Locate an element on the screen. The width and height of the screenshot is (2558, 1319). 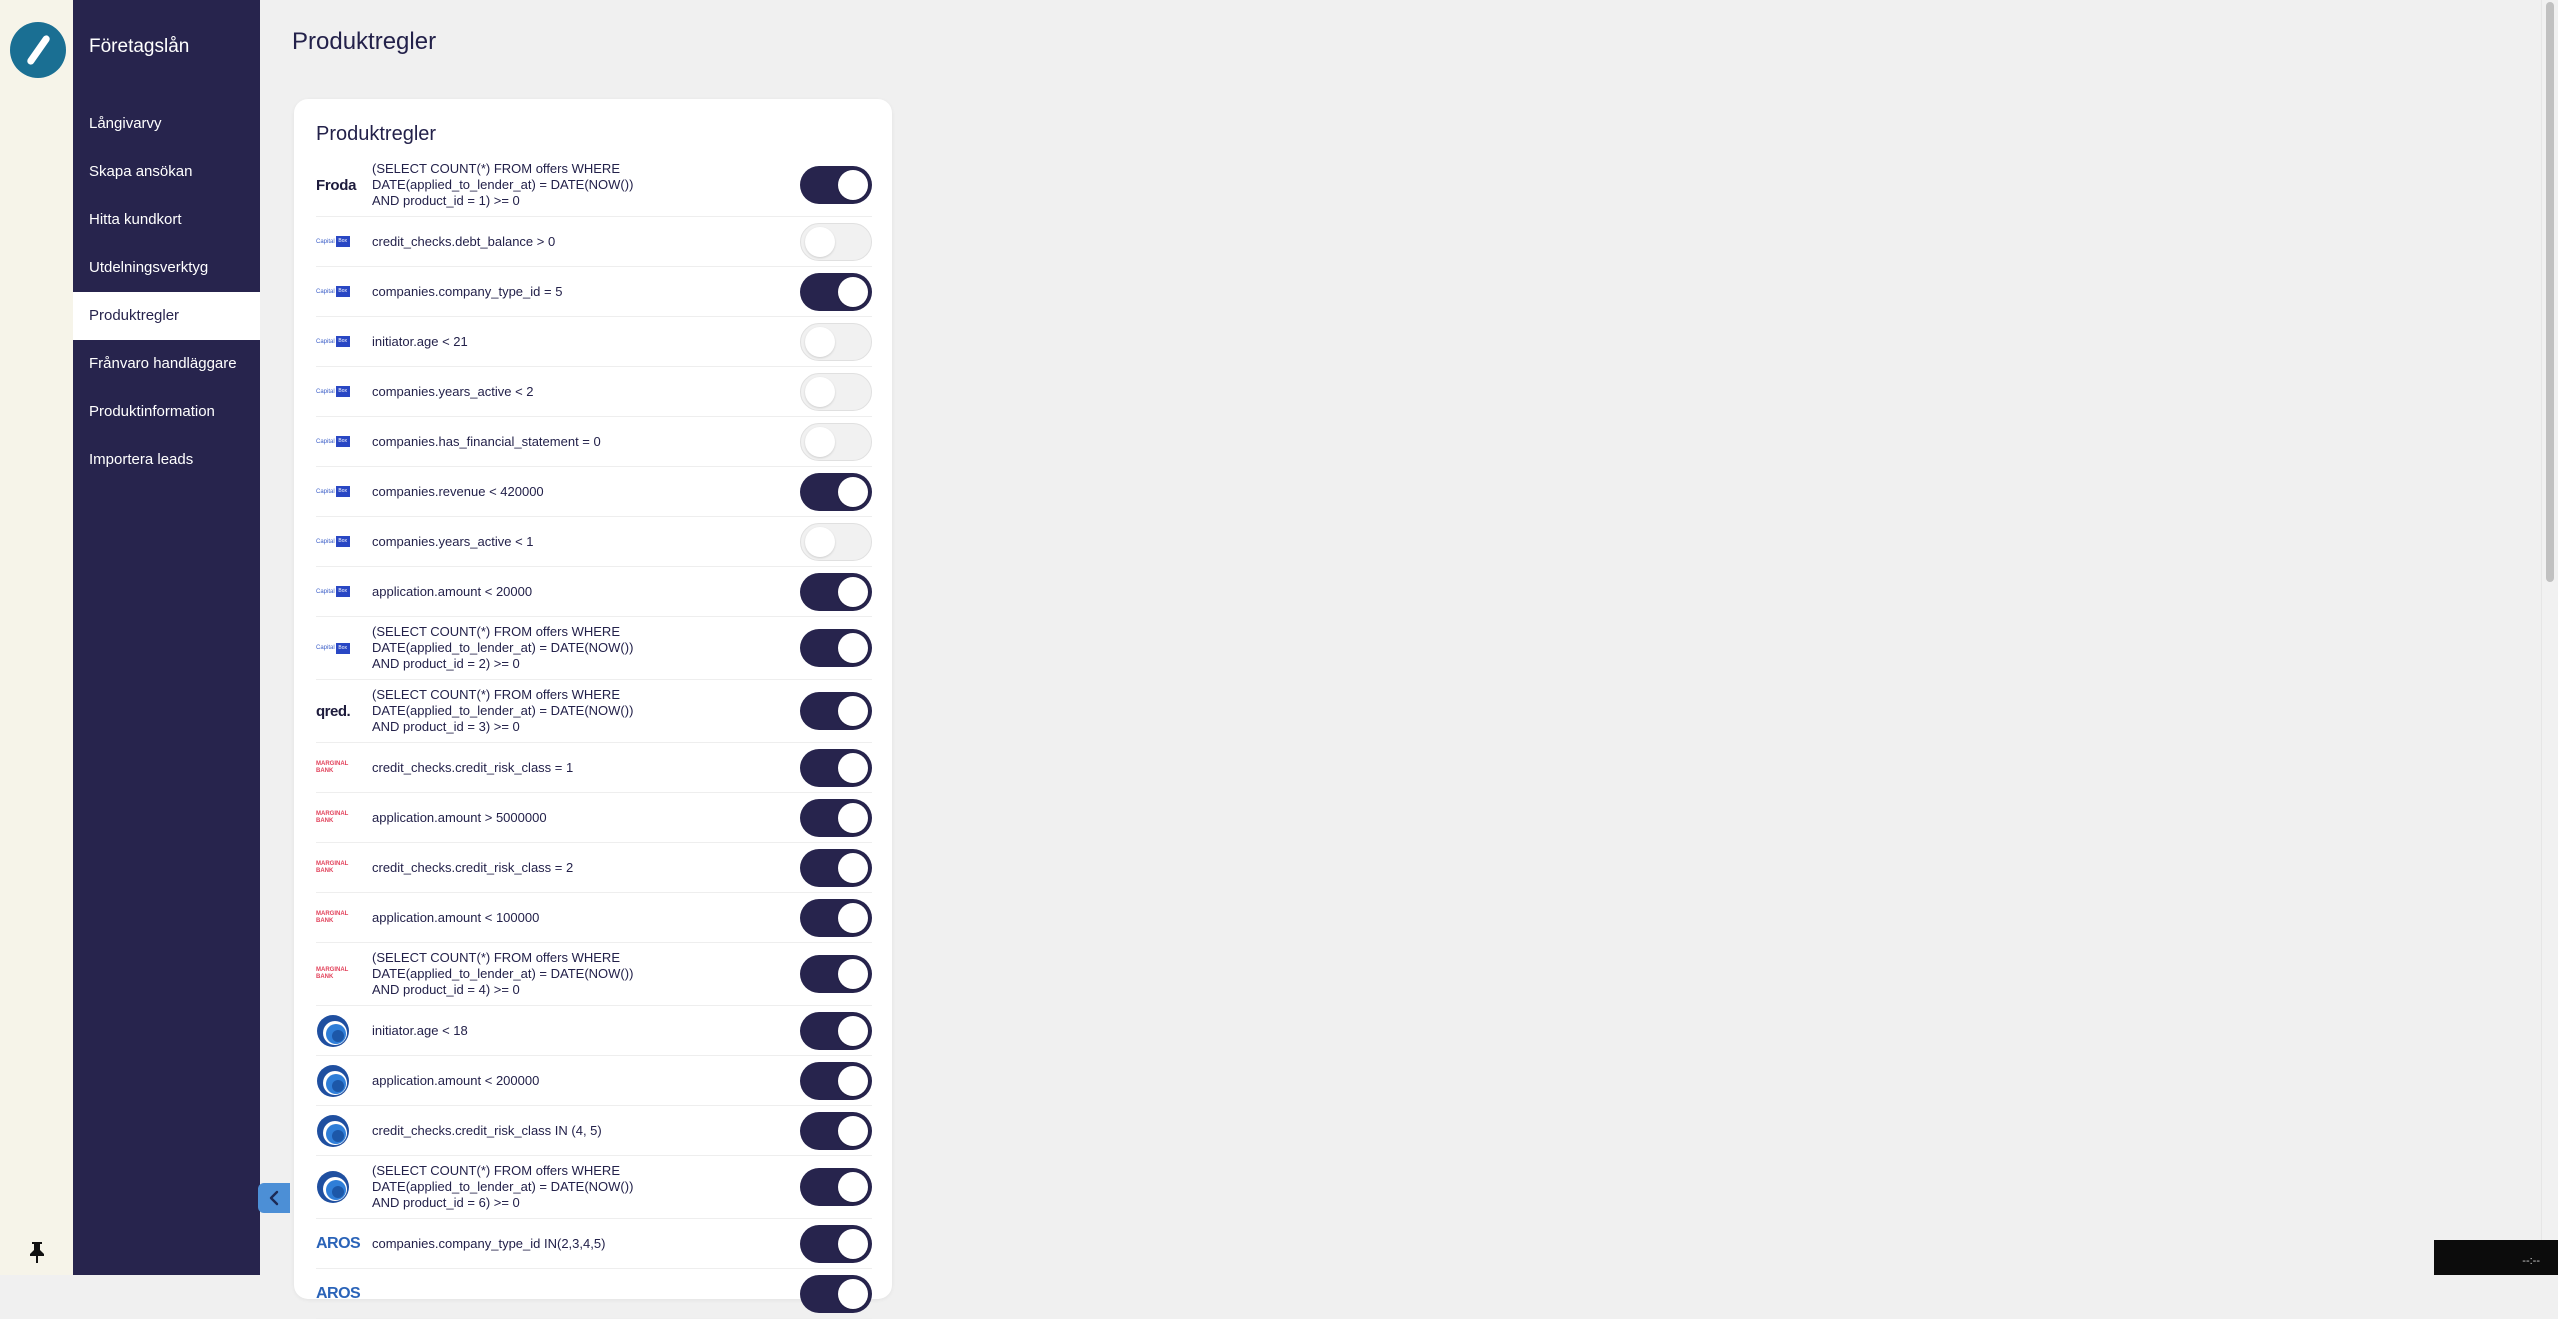
rule-row: Capital Box companies.years_active < 2 is located at coordinates (594, 392).